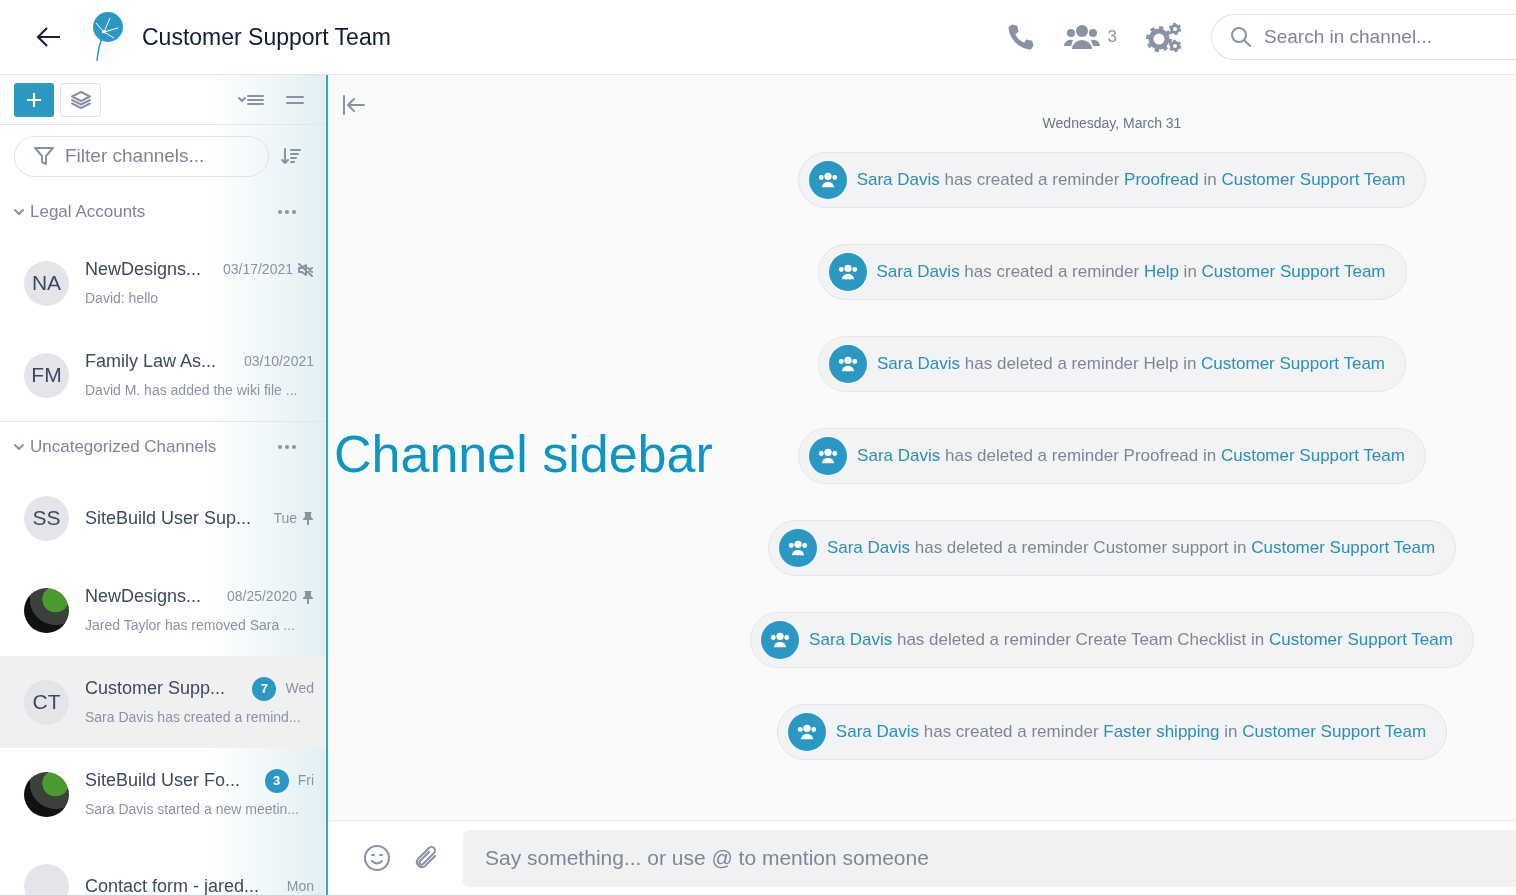 Image resolution: width=1516 pixels, height=895 pixels. I want to click on search-icon, so click(1241, 37).